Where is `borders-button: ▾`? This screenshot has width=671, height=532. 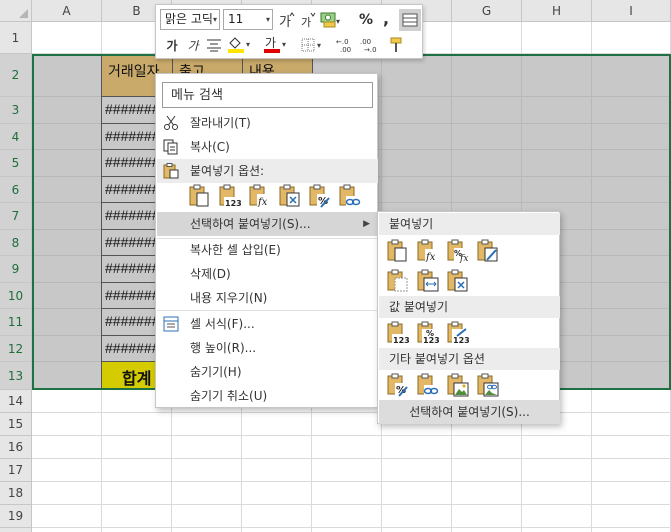 borders-button: ▾ is located at coordinates (313, 45).